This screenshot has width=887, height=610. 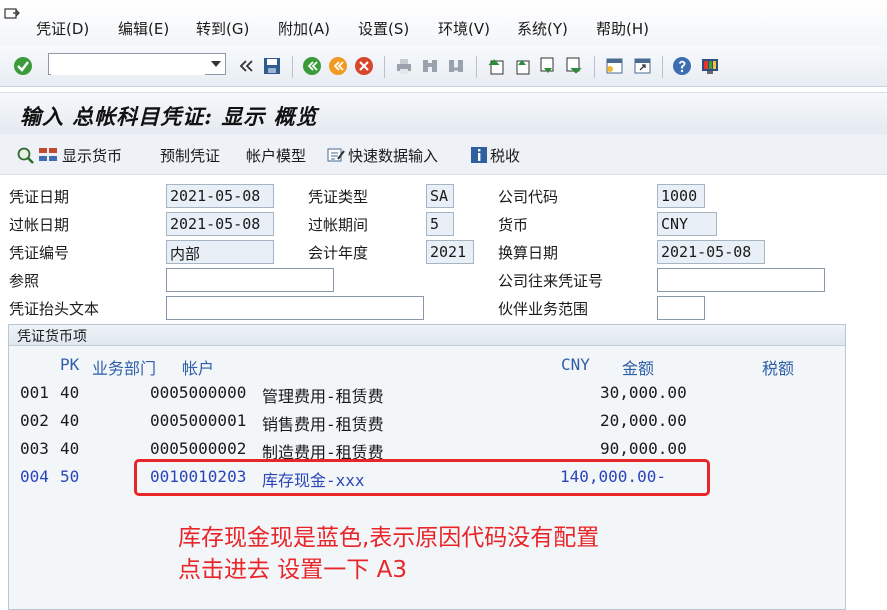 What do you see at coordinates (198, 392) in the screenshot?
I see `row-1-account: 0005000000` at bounding box center [198, 392].